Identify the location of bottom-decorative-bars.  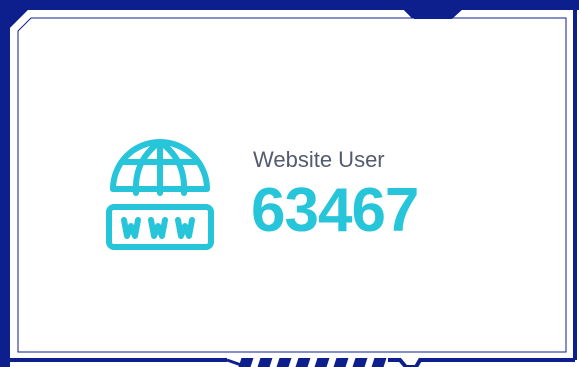
(312, 362).